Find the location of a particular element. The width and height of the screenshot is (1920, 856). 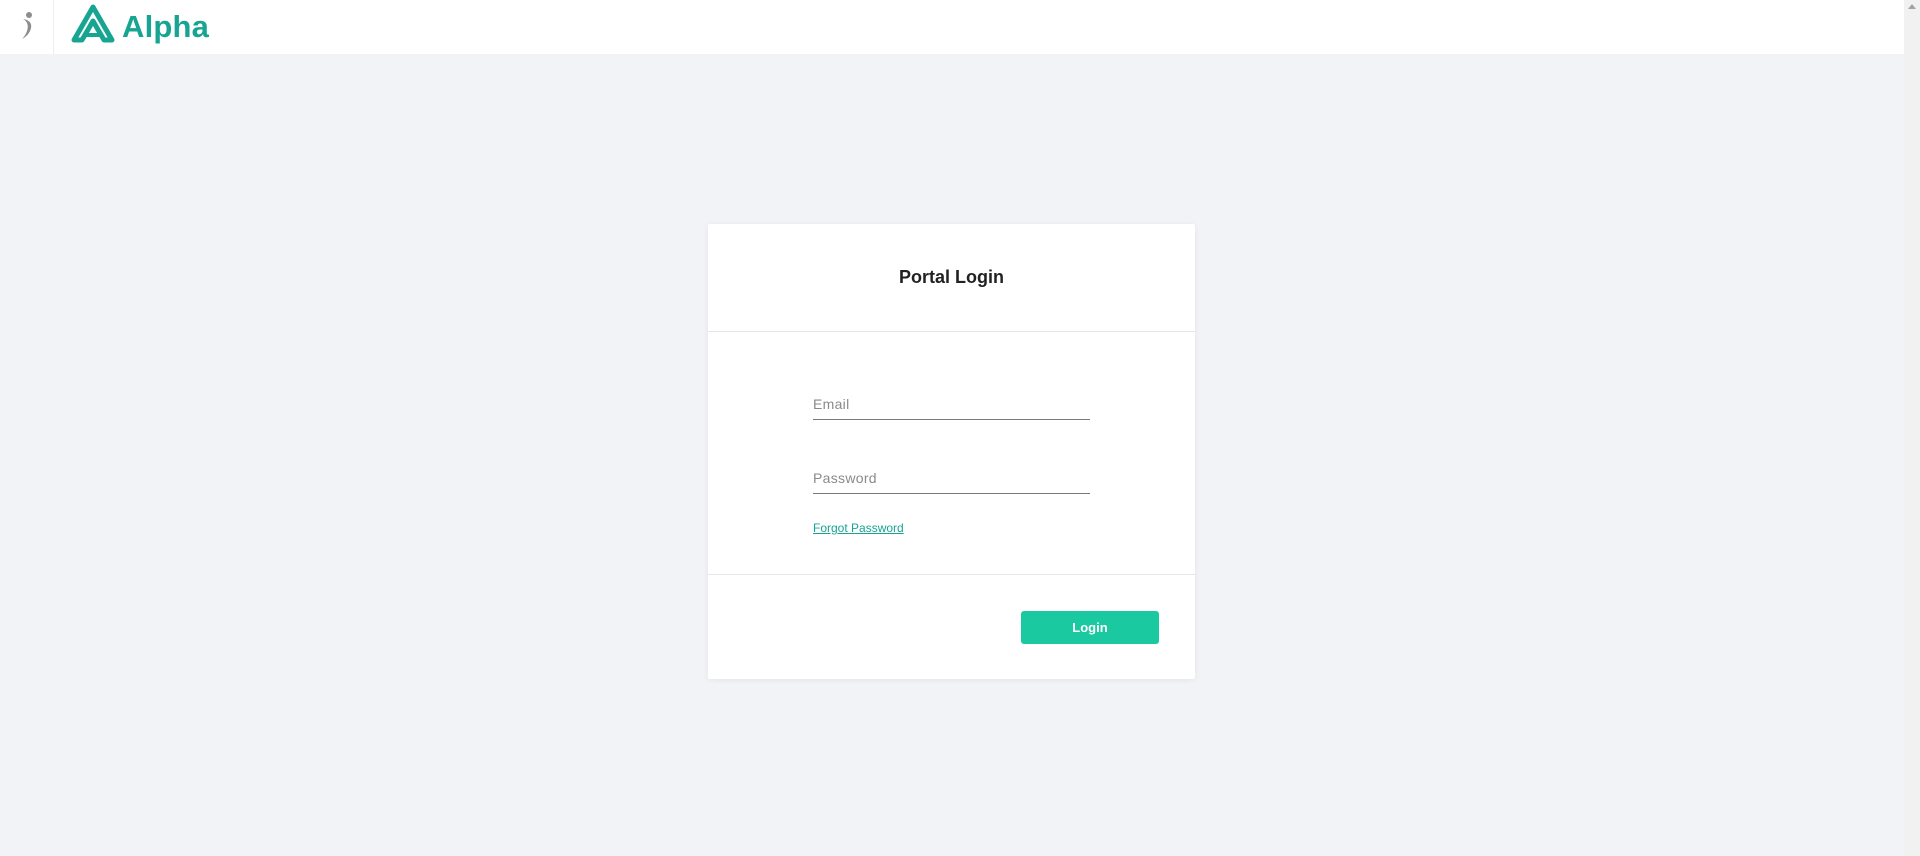

password-field-wrapper is located at coordinates (951, 478).